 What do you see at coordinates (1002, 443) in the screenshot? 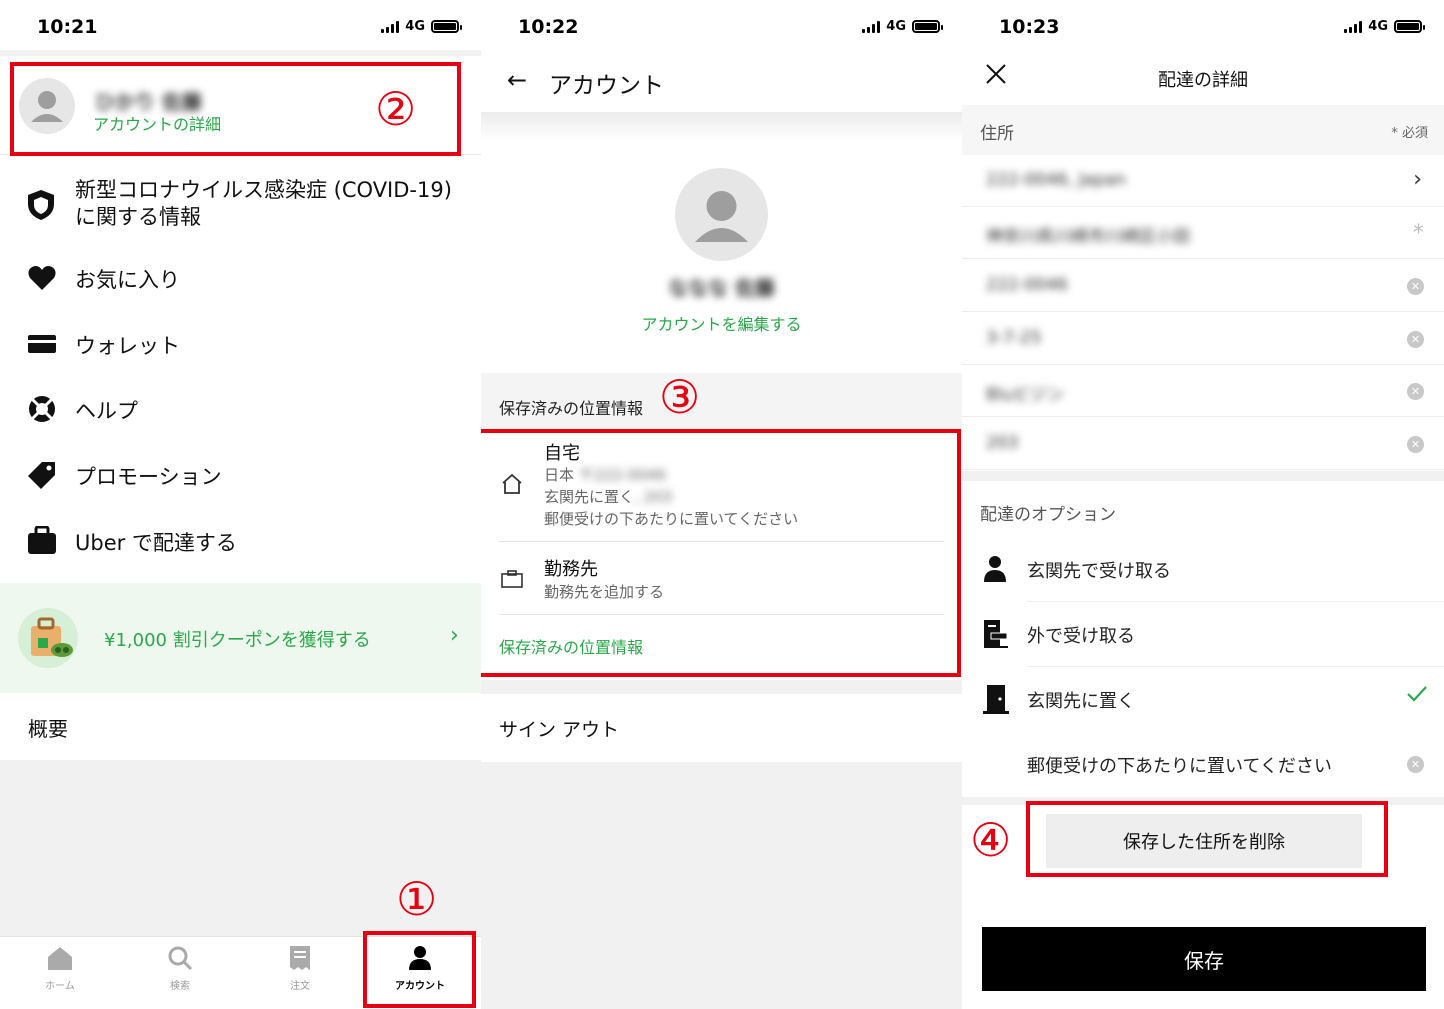
I see `field-value: 203` at bounding box center [1002, 443].